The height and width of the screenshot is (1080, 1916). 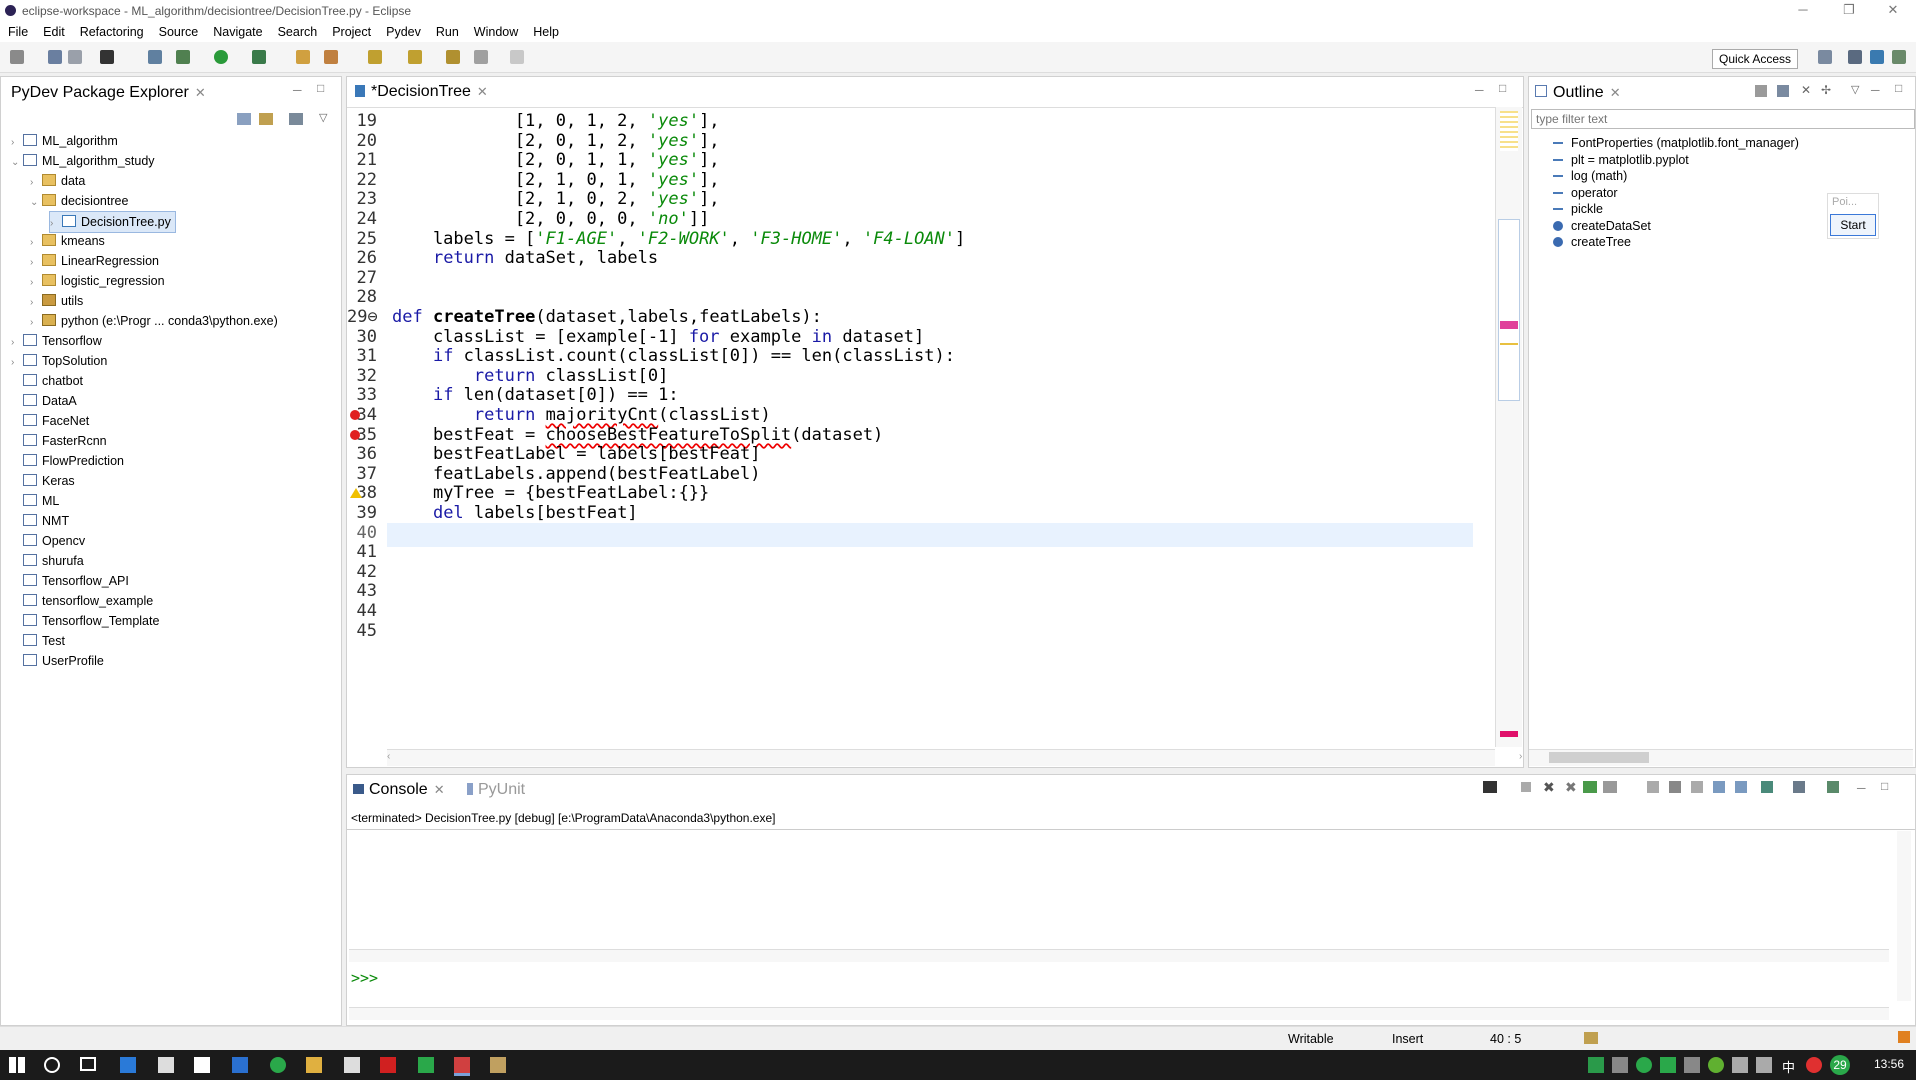 What do you see at coordinates (496, 790) in the screenshot?
I see `pyunit-tab: PyUnit` at bounding box center [496, 790].